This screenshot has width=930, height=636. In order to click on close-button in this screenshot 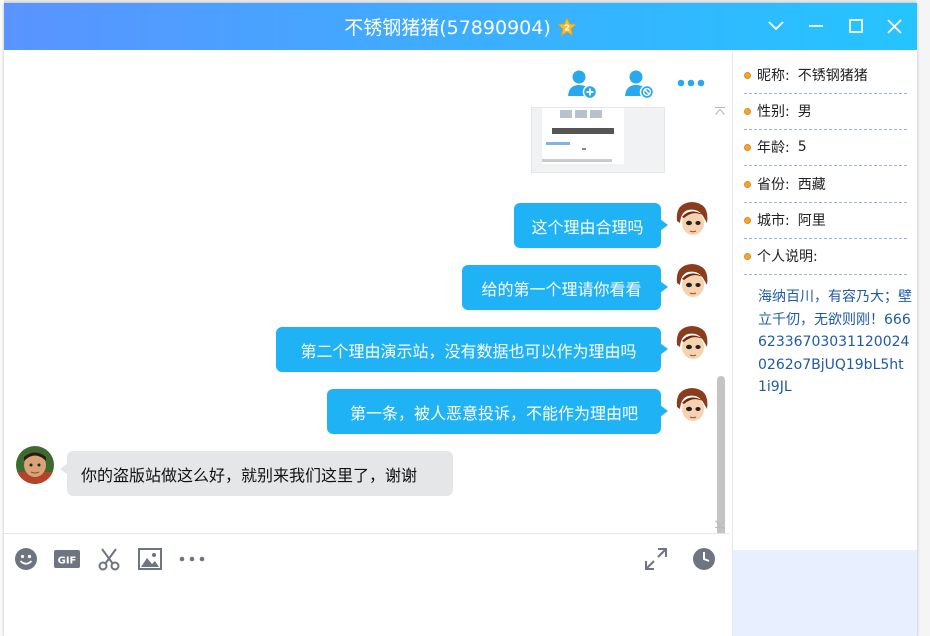, I will do `click(894, 26)`.